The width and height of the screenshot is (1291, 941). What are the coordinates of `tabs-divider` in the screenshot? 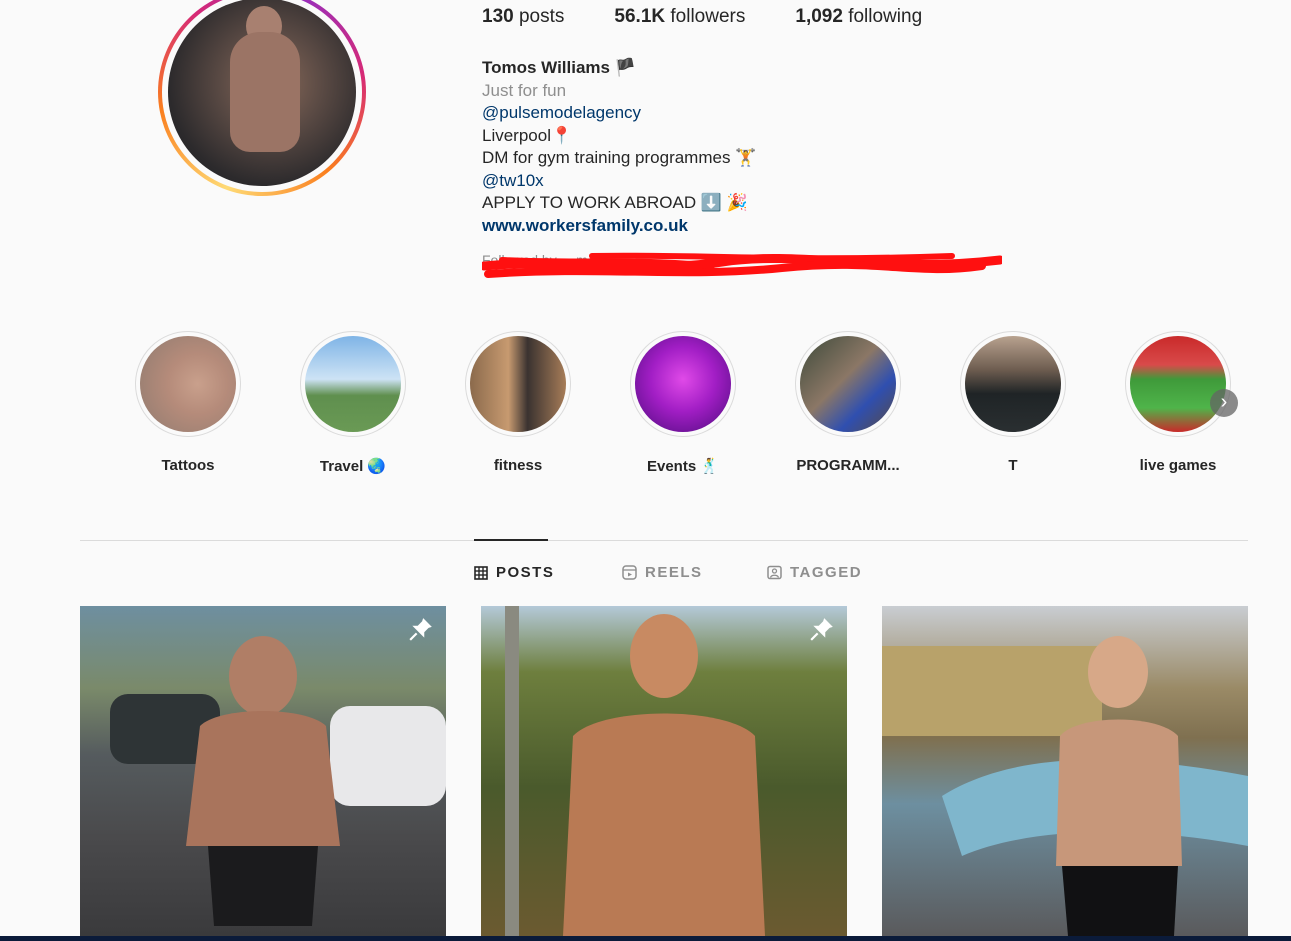 It's located at (664, 540).